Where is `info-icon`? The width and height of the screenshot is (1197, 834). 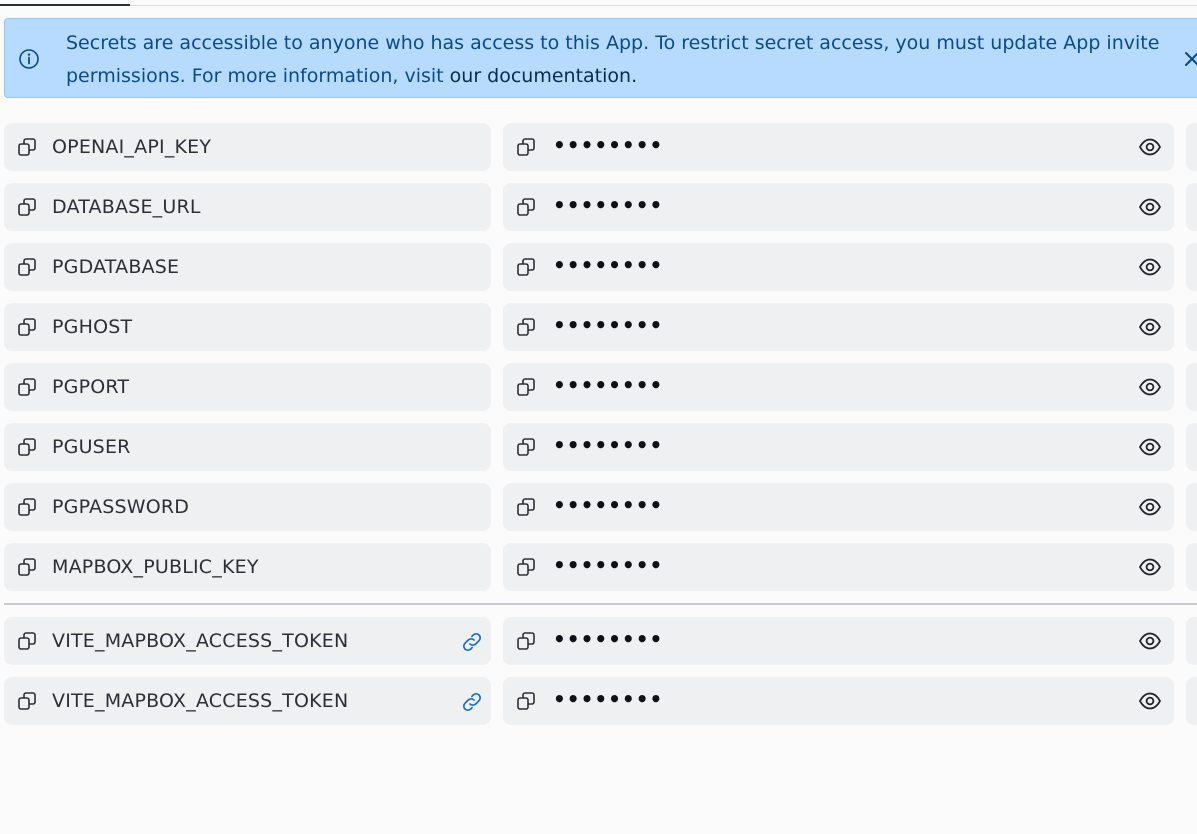
info-icon is located at coordinates (29, 59).